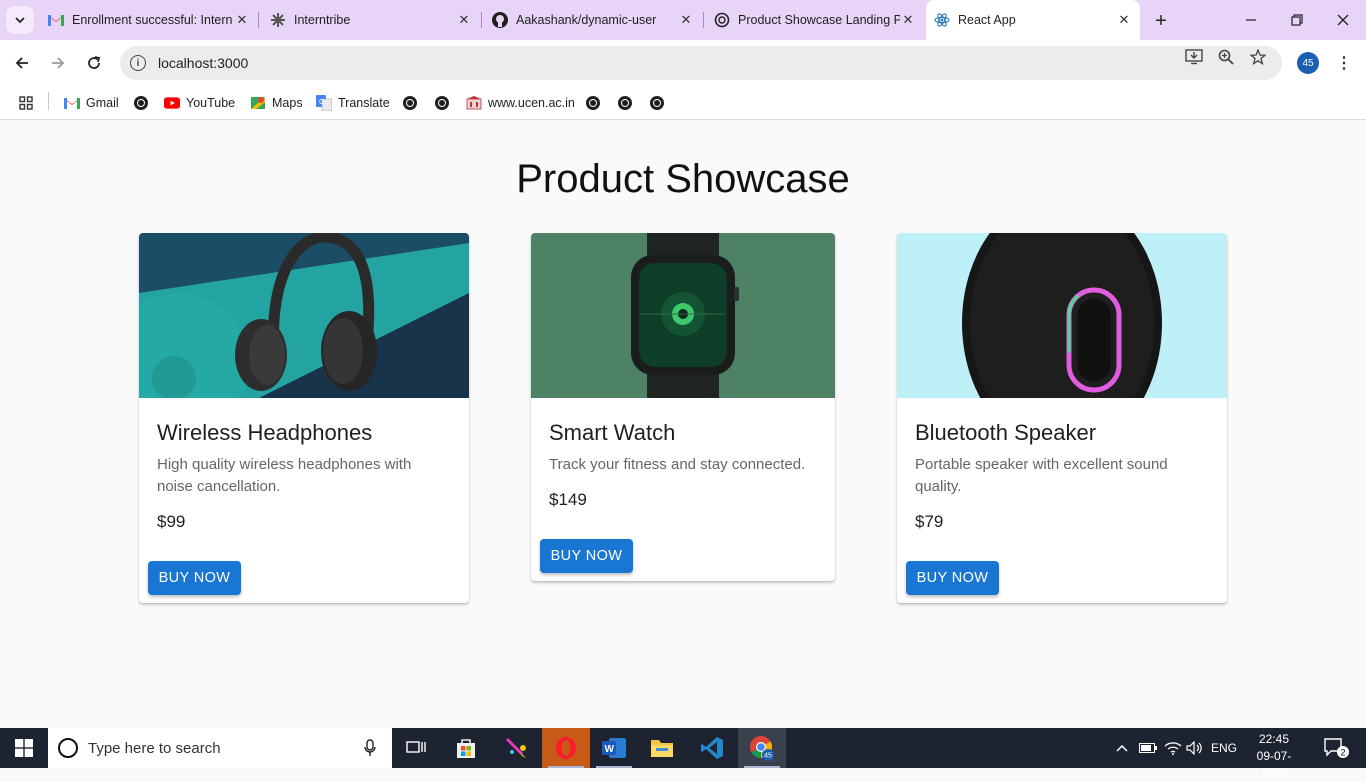  I want to click on reload-button, so click(94, 63).